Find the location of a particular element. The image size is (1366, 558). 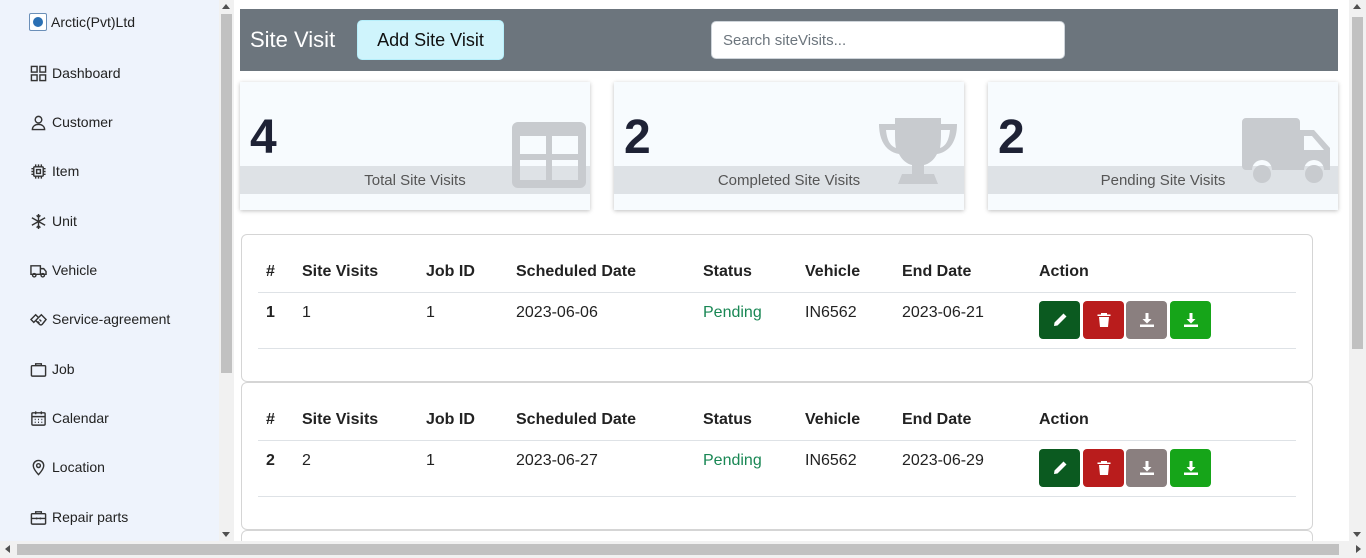

stat-value: 4 is located at coordinates (263, 137).